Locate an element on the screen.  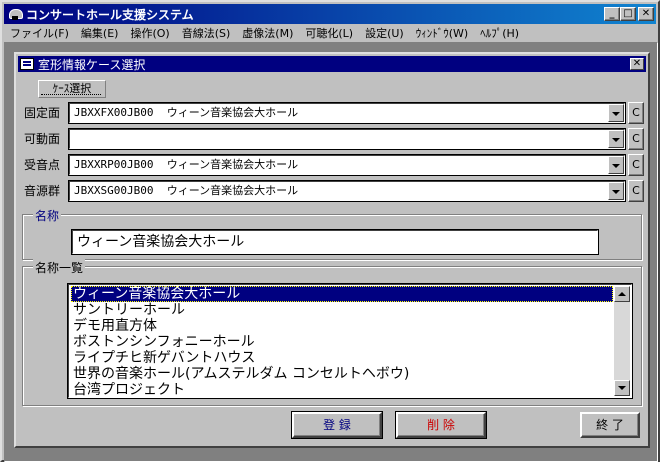
movable-surface-combo is located at coordinates (347, 139).